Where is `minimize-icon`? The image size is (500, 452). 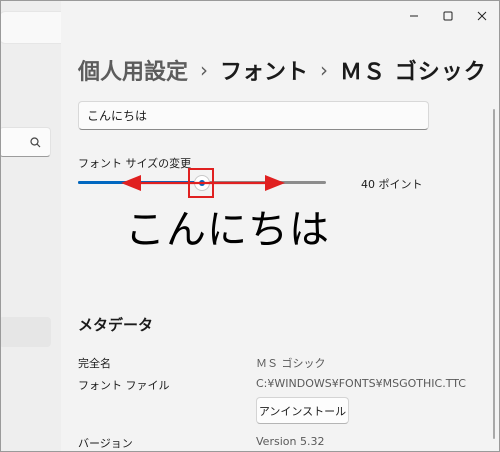
minimize-icon is located at coordinates (414, 16).